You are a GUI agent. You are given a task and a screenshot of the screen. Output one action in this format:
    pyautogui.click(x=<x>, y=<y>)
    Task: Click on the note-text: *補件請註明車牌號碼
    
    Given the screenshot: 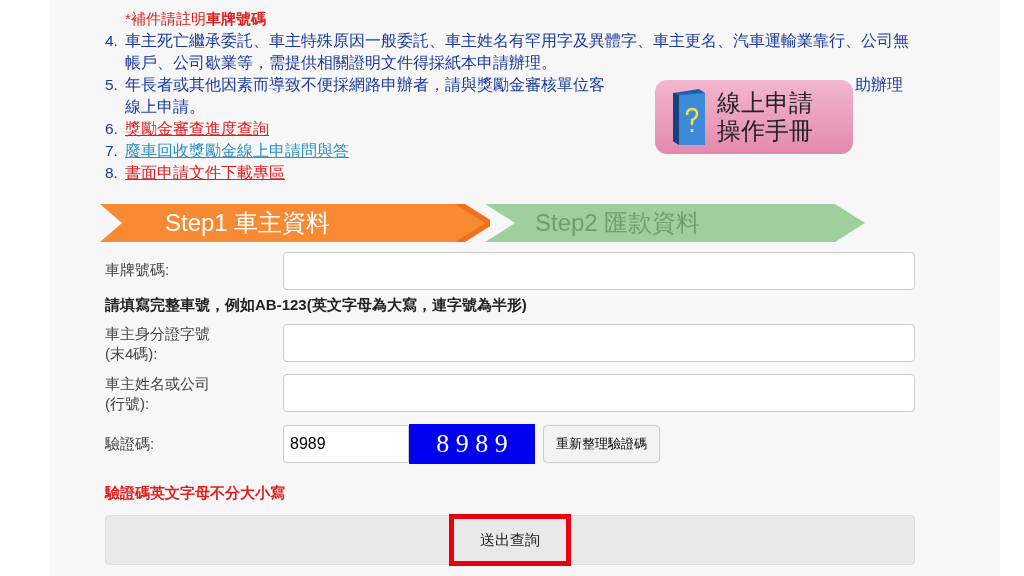 What is the action you would take?
    pyautogui.click(x=196, y=19)
    